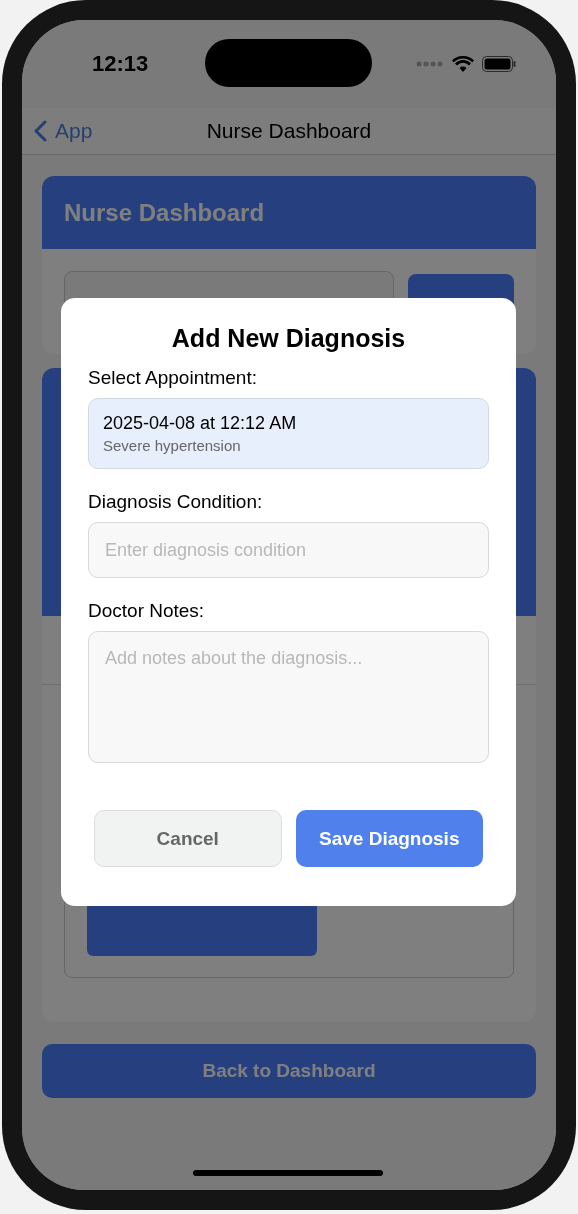  I want to click on back-to-dashboard-button: Back to Dashboard, so click(289, 1071).